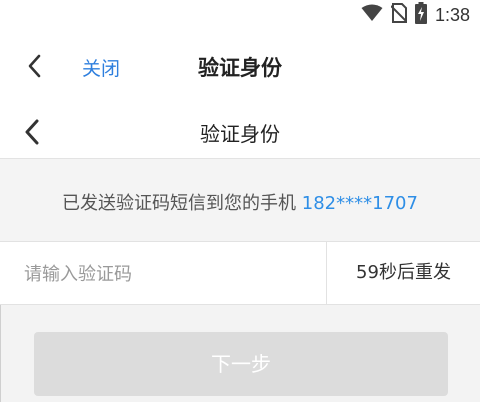  What do you see at coordinates (240, 15) in the screenshot?
I see `status-bar: 1:38` at bounding box center [240, 15].